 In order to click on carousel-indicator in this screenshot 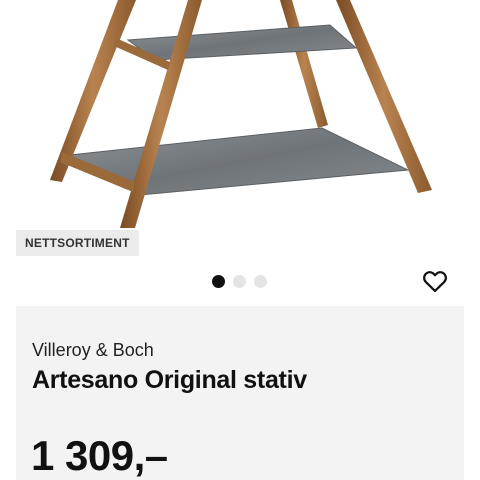, I will do `click(239, 281)`.